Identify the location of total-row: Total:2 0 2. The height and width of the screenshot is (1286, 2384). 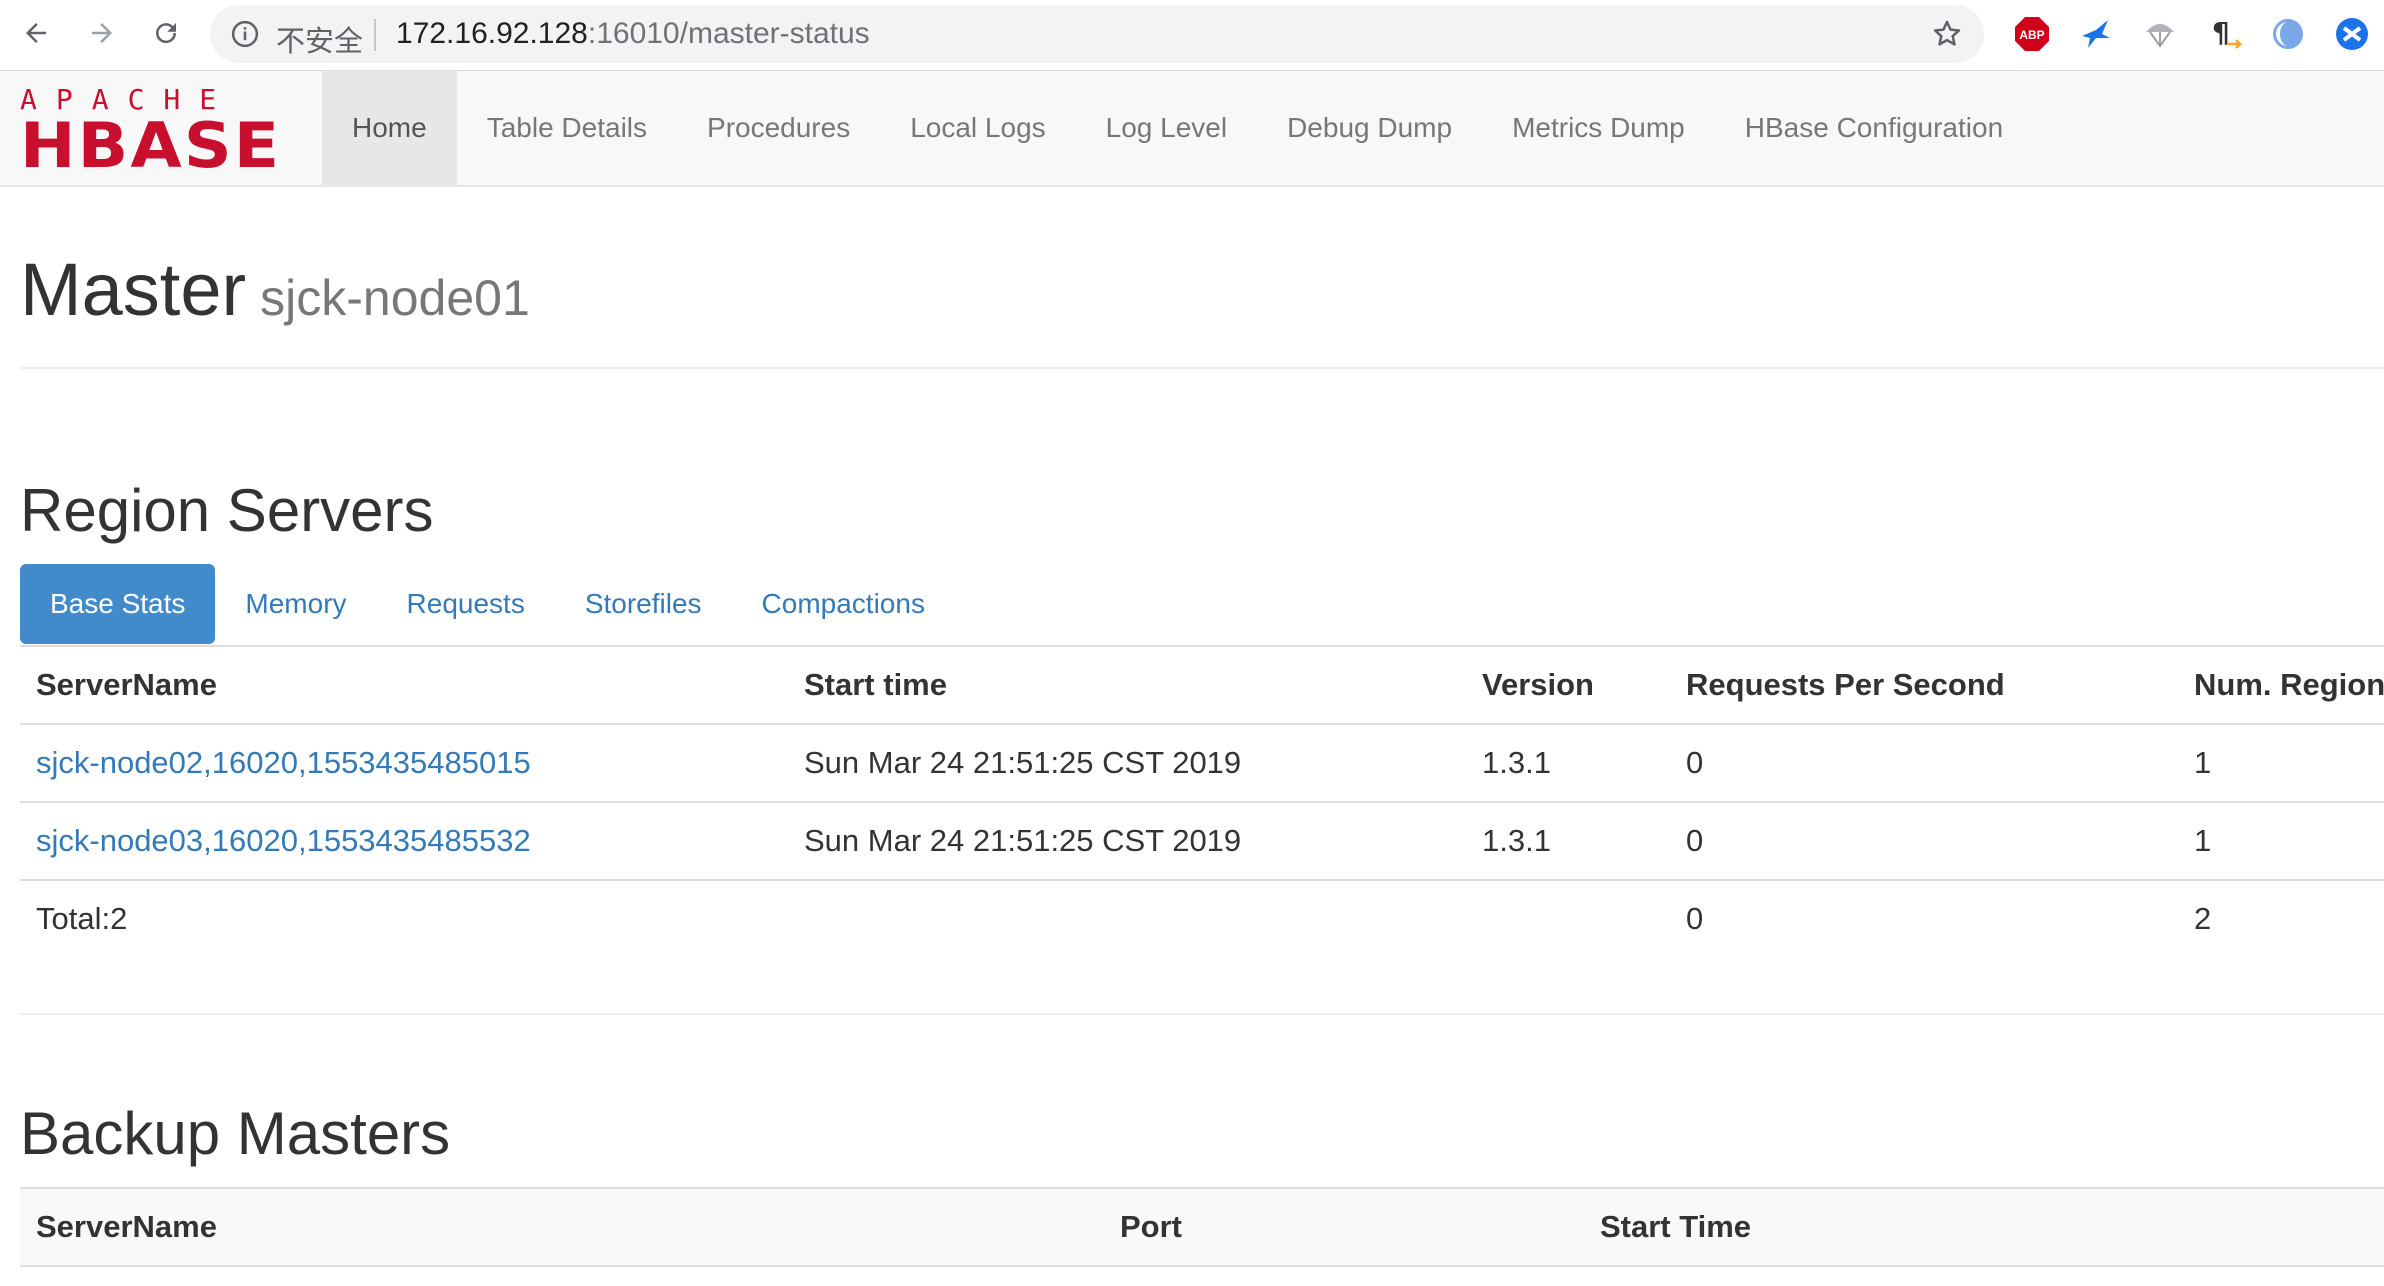
(1202, 918).